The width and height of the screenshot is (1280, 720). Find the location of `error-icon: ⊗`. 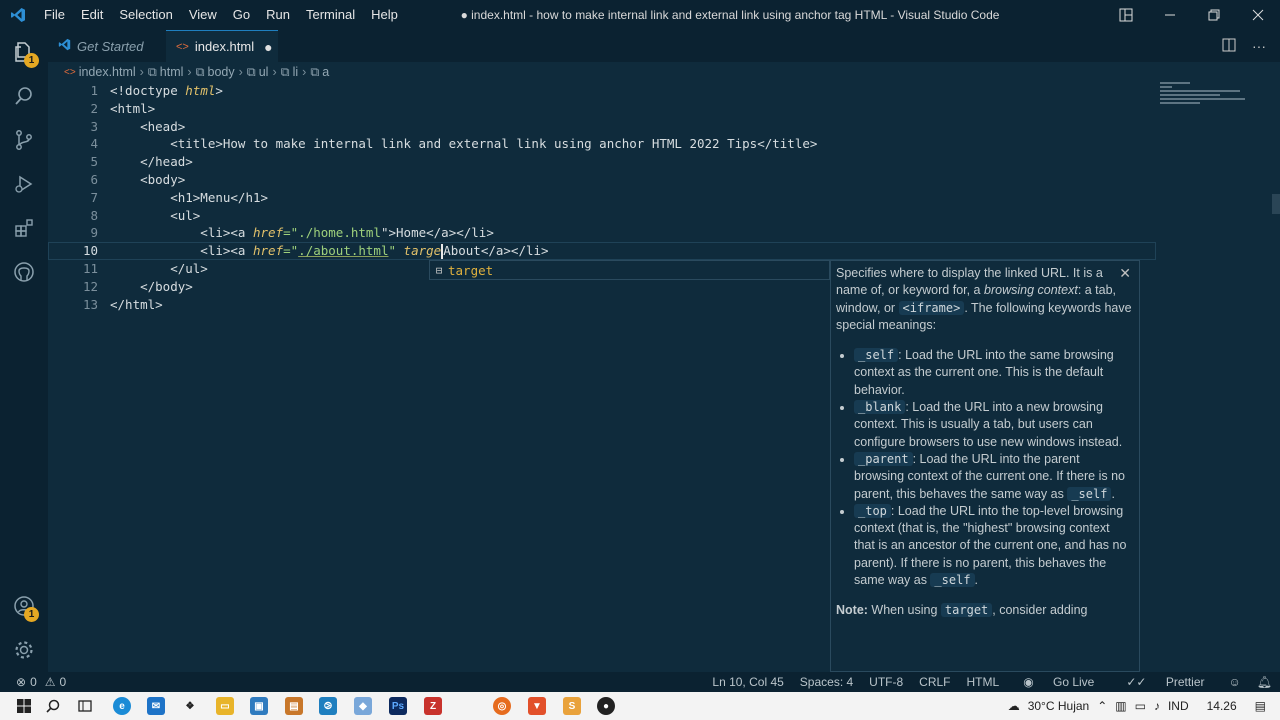

error-icon: ⊗ is located at coordinates (21, 682).